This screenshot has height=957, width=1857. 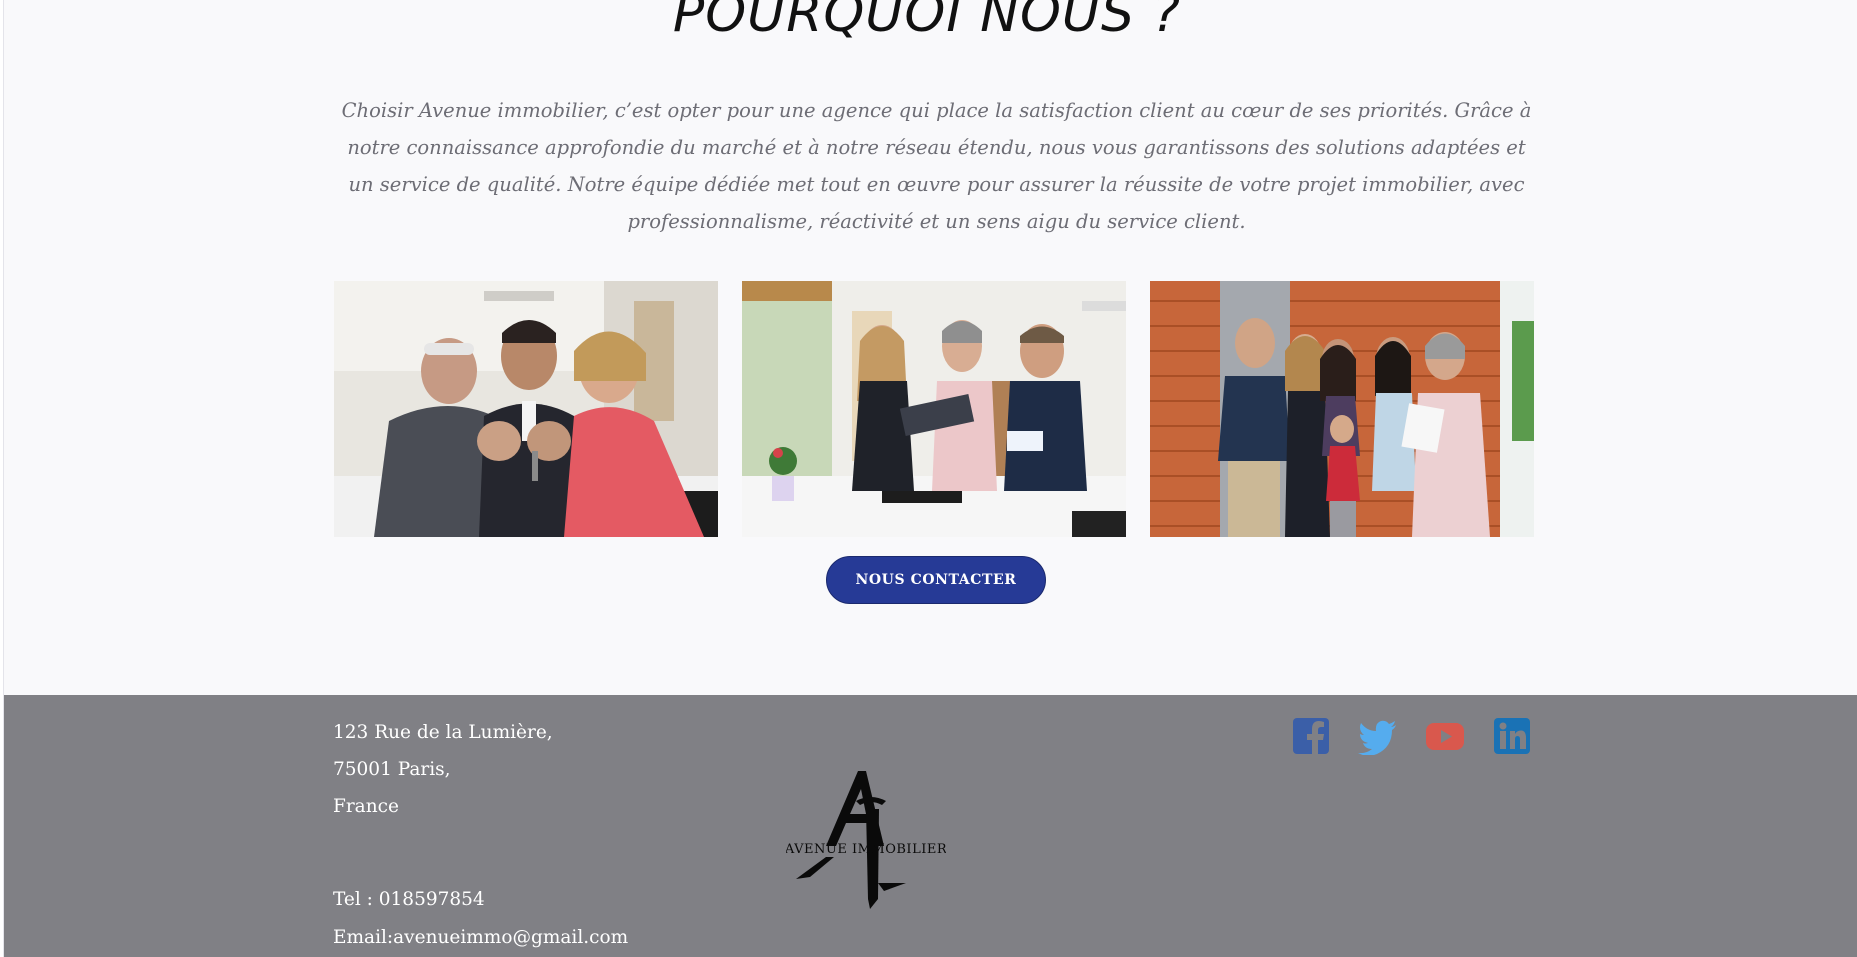 I want to click on youtube-icon, so click(x=1444, y=736).